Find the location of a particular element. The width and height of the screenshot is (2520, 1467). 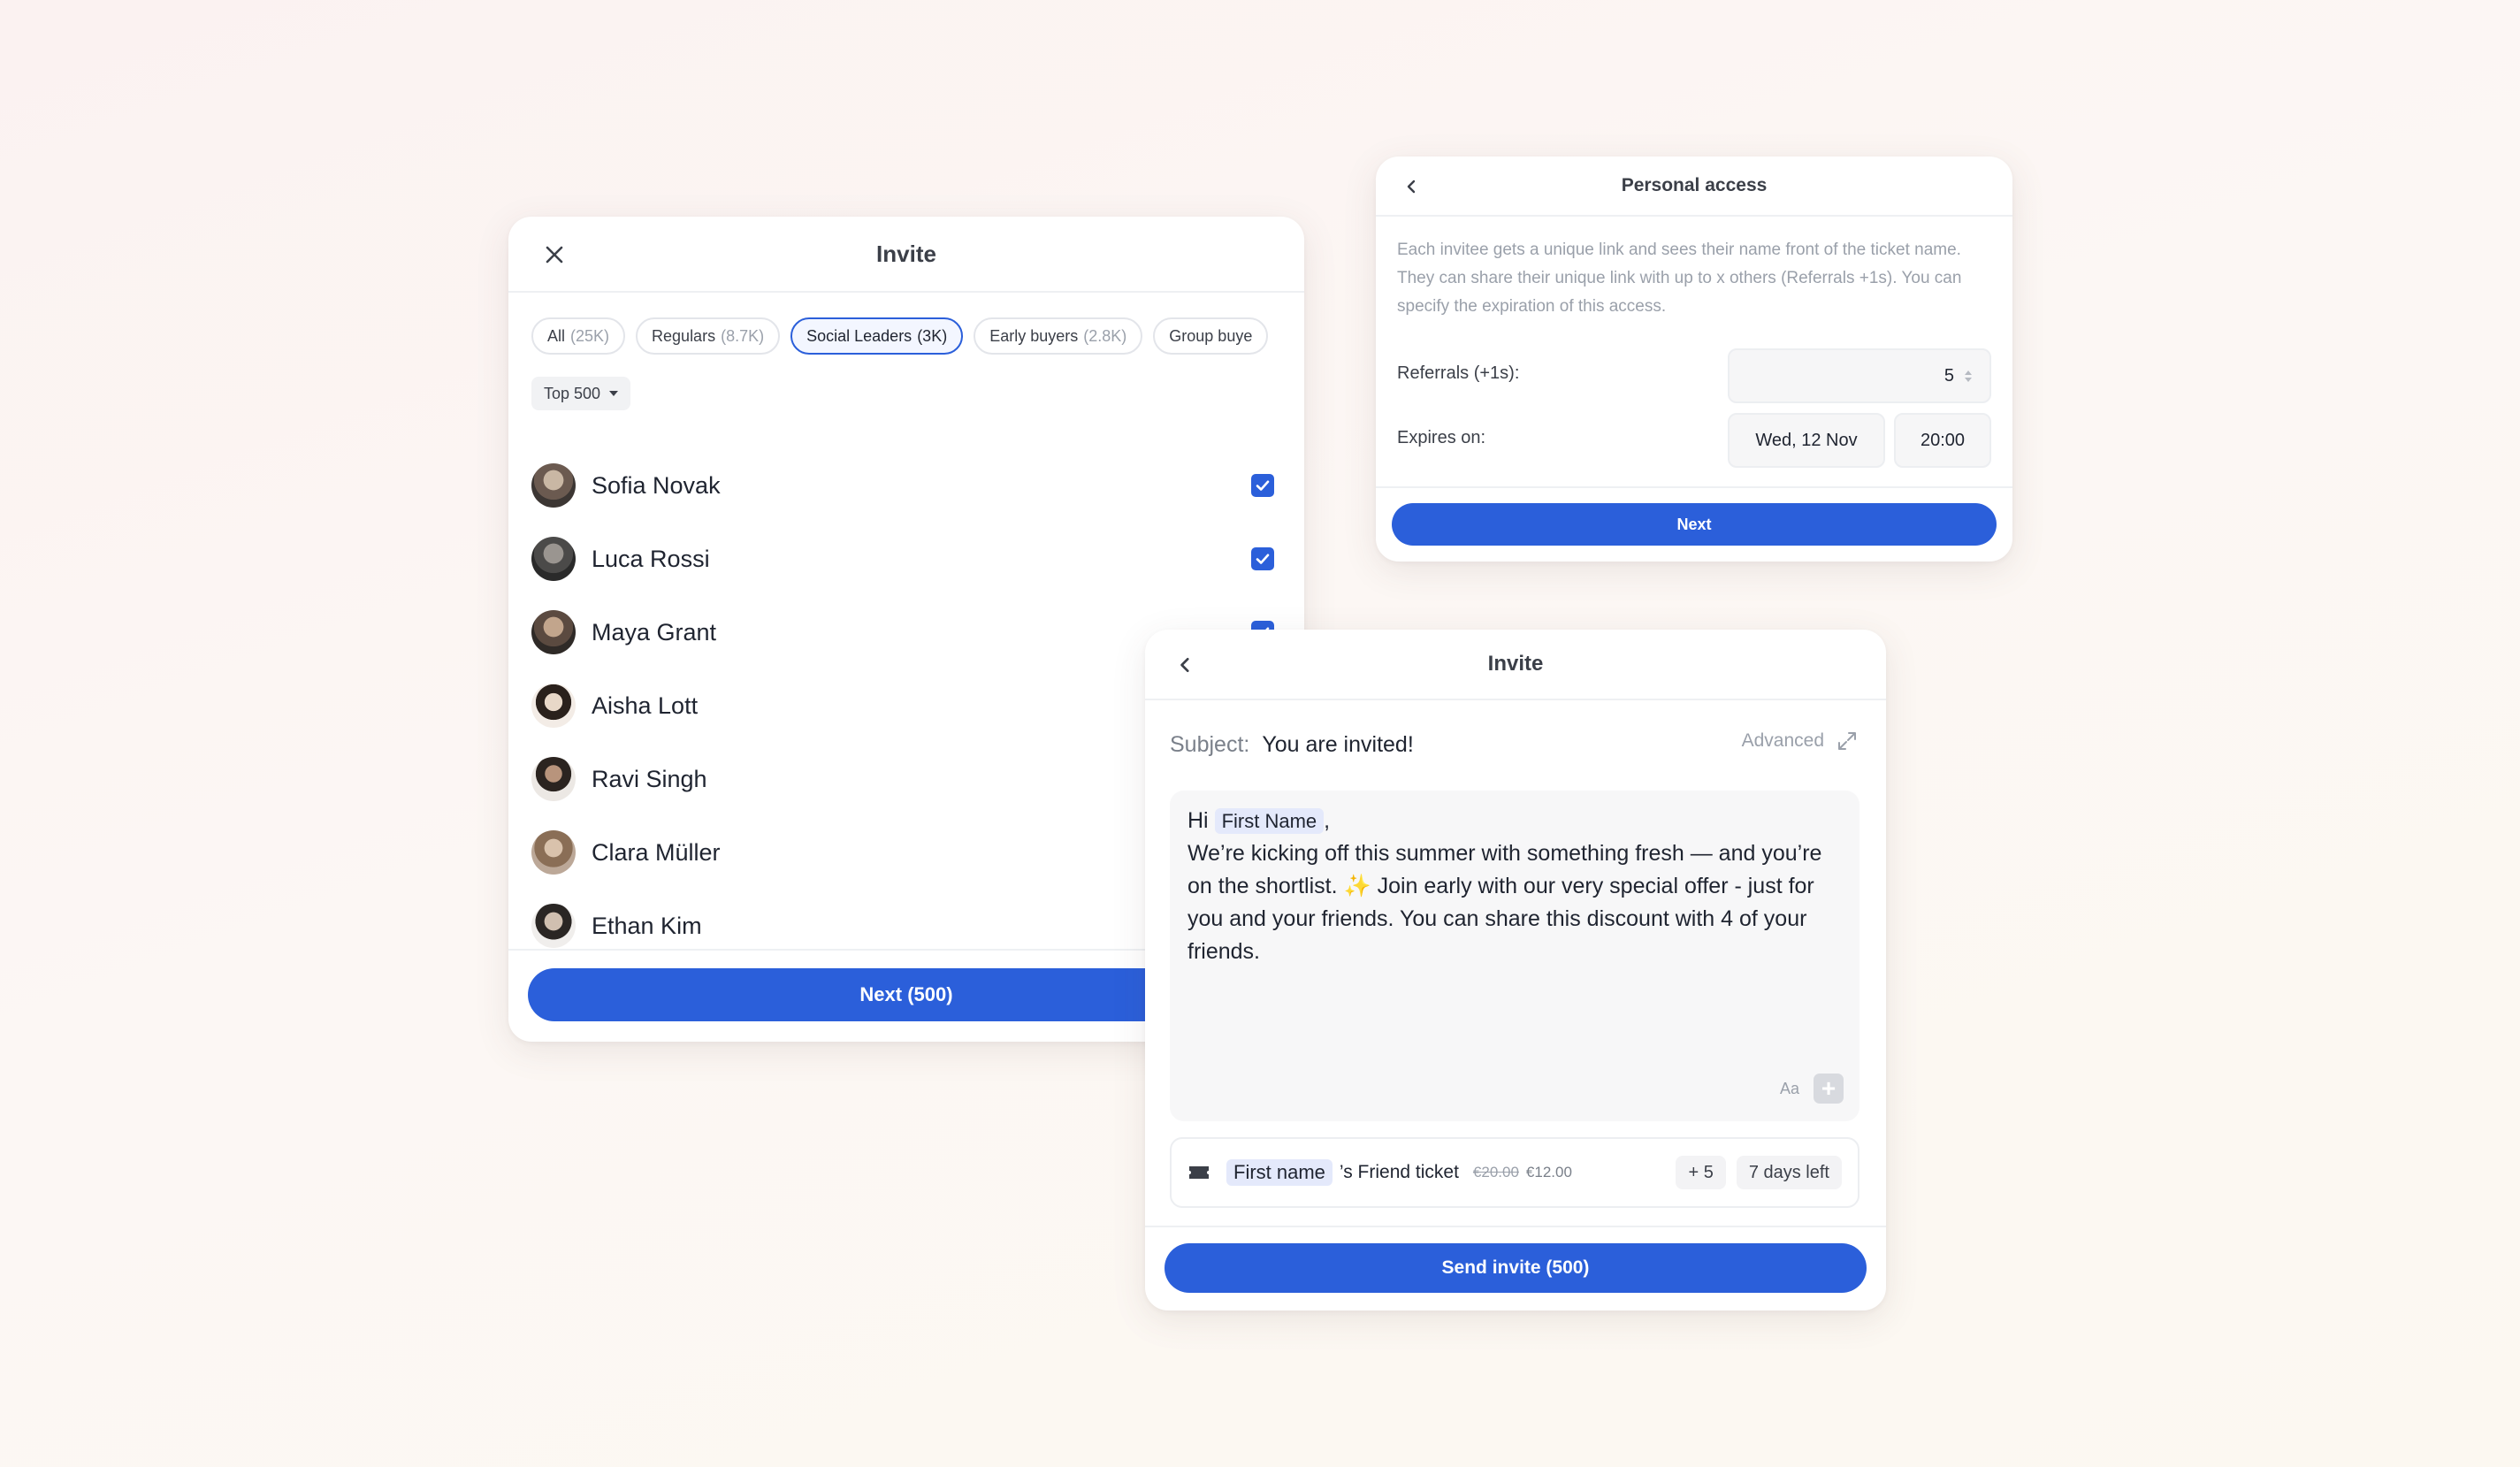

invite-list-header: Invite is located at coordinates (906, 255).